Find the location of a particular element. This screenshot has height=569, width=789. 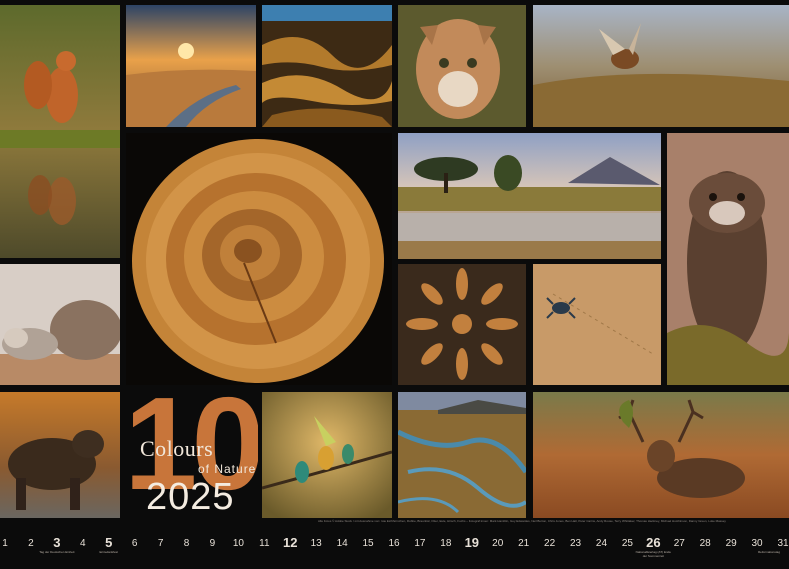

photo-lake-landscape is located at coordinates (529, 196).